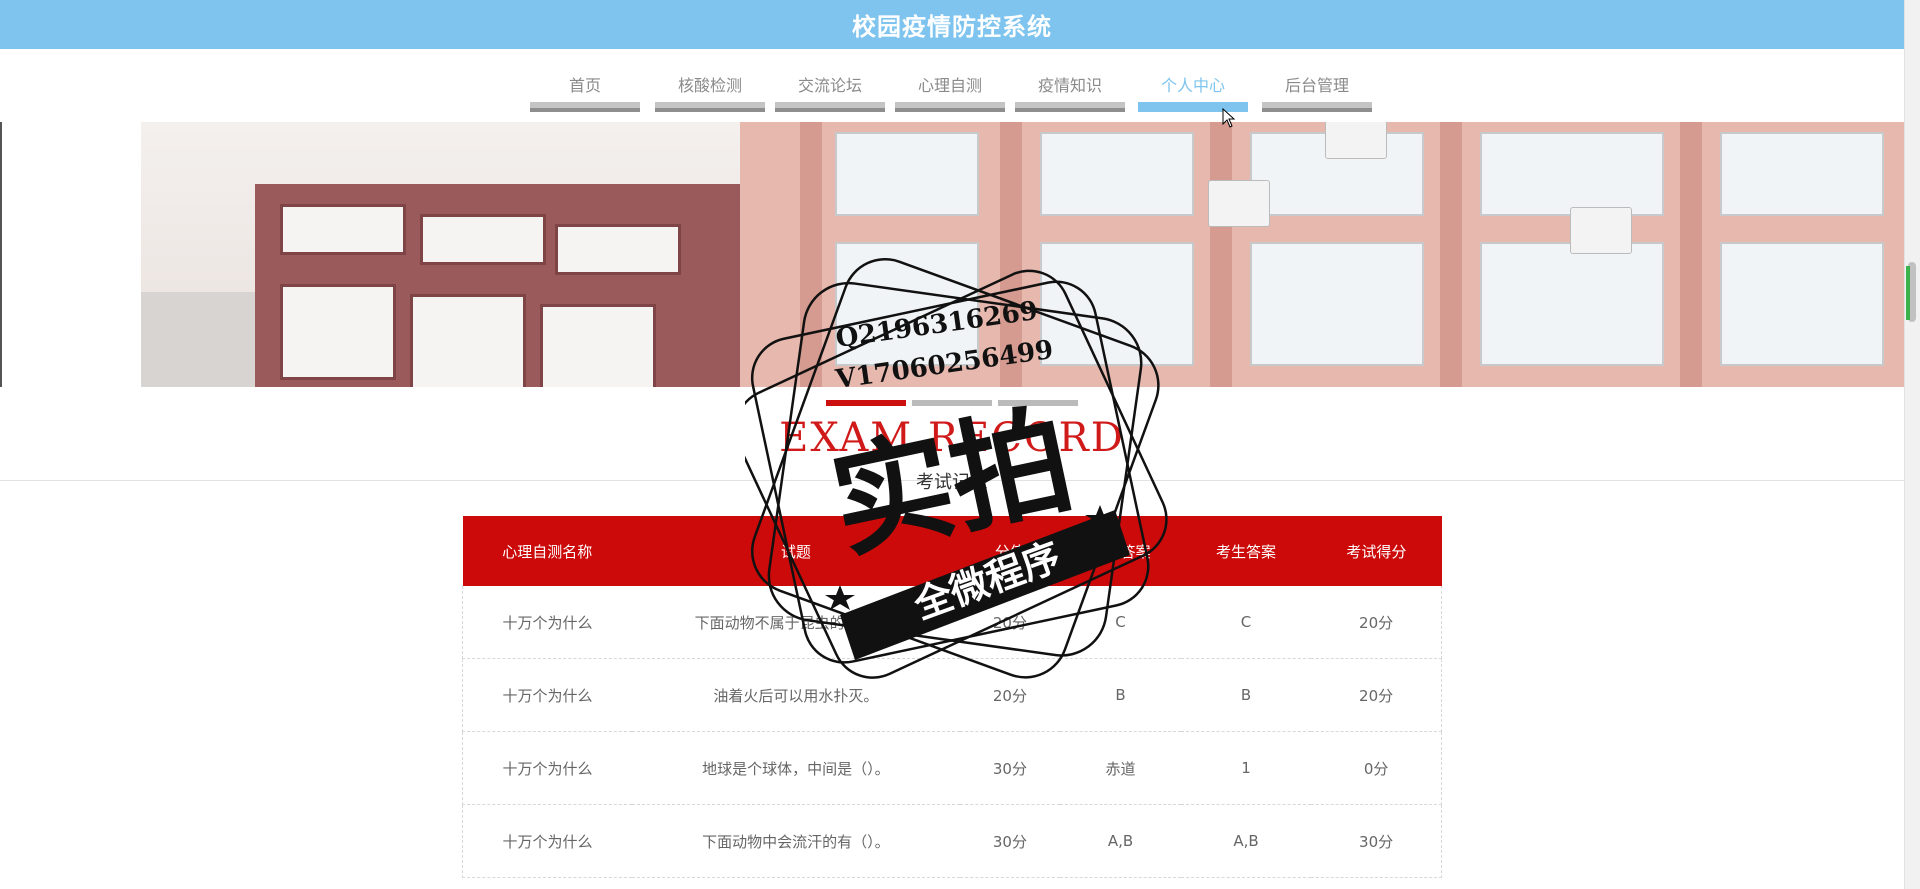 Image resolution: width=1920 pixels, height=889 pixels. I want to click on nav-label: 心理自测, so click(949, 85).